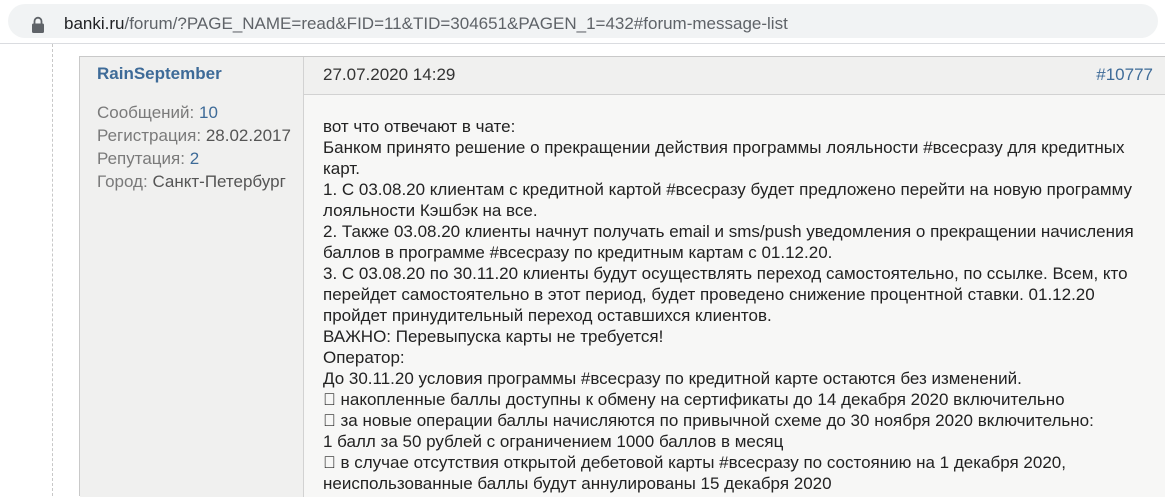 The width and height of the screenshot is (1165, 497). I want to click on author-registration-value: 28.02.2017, so click(248, 135).